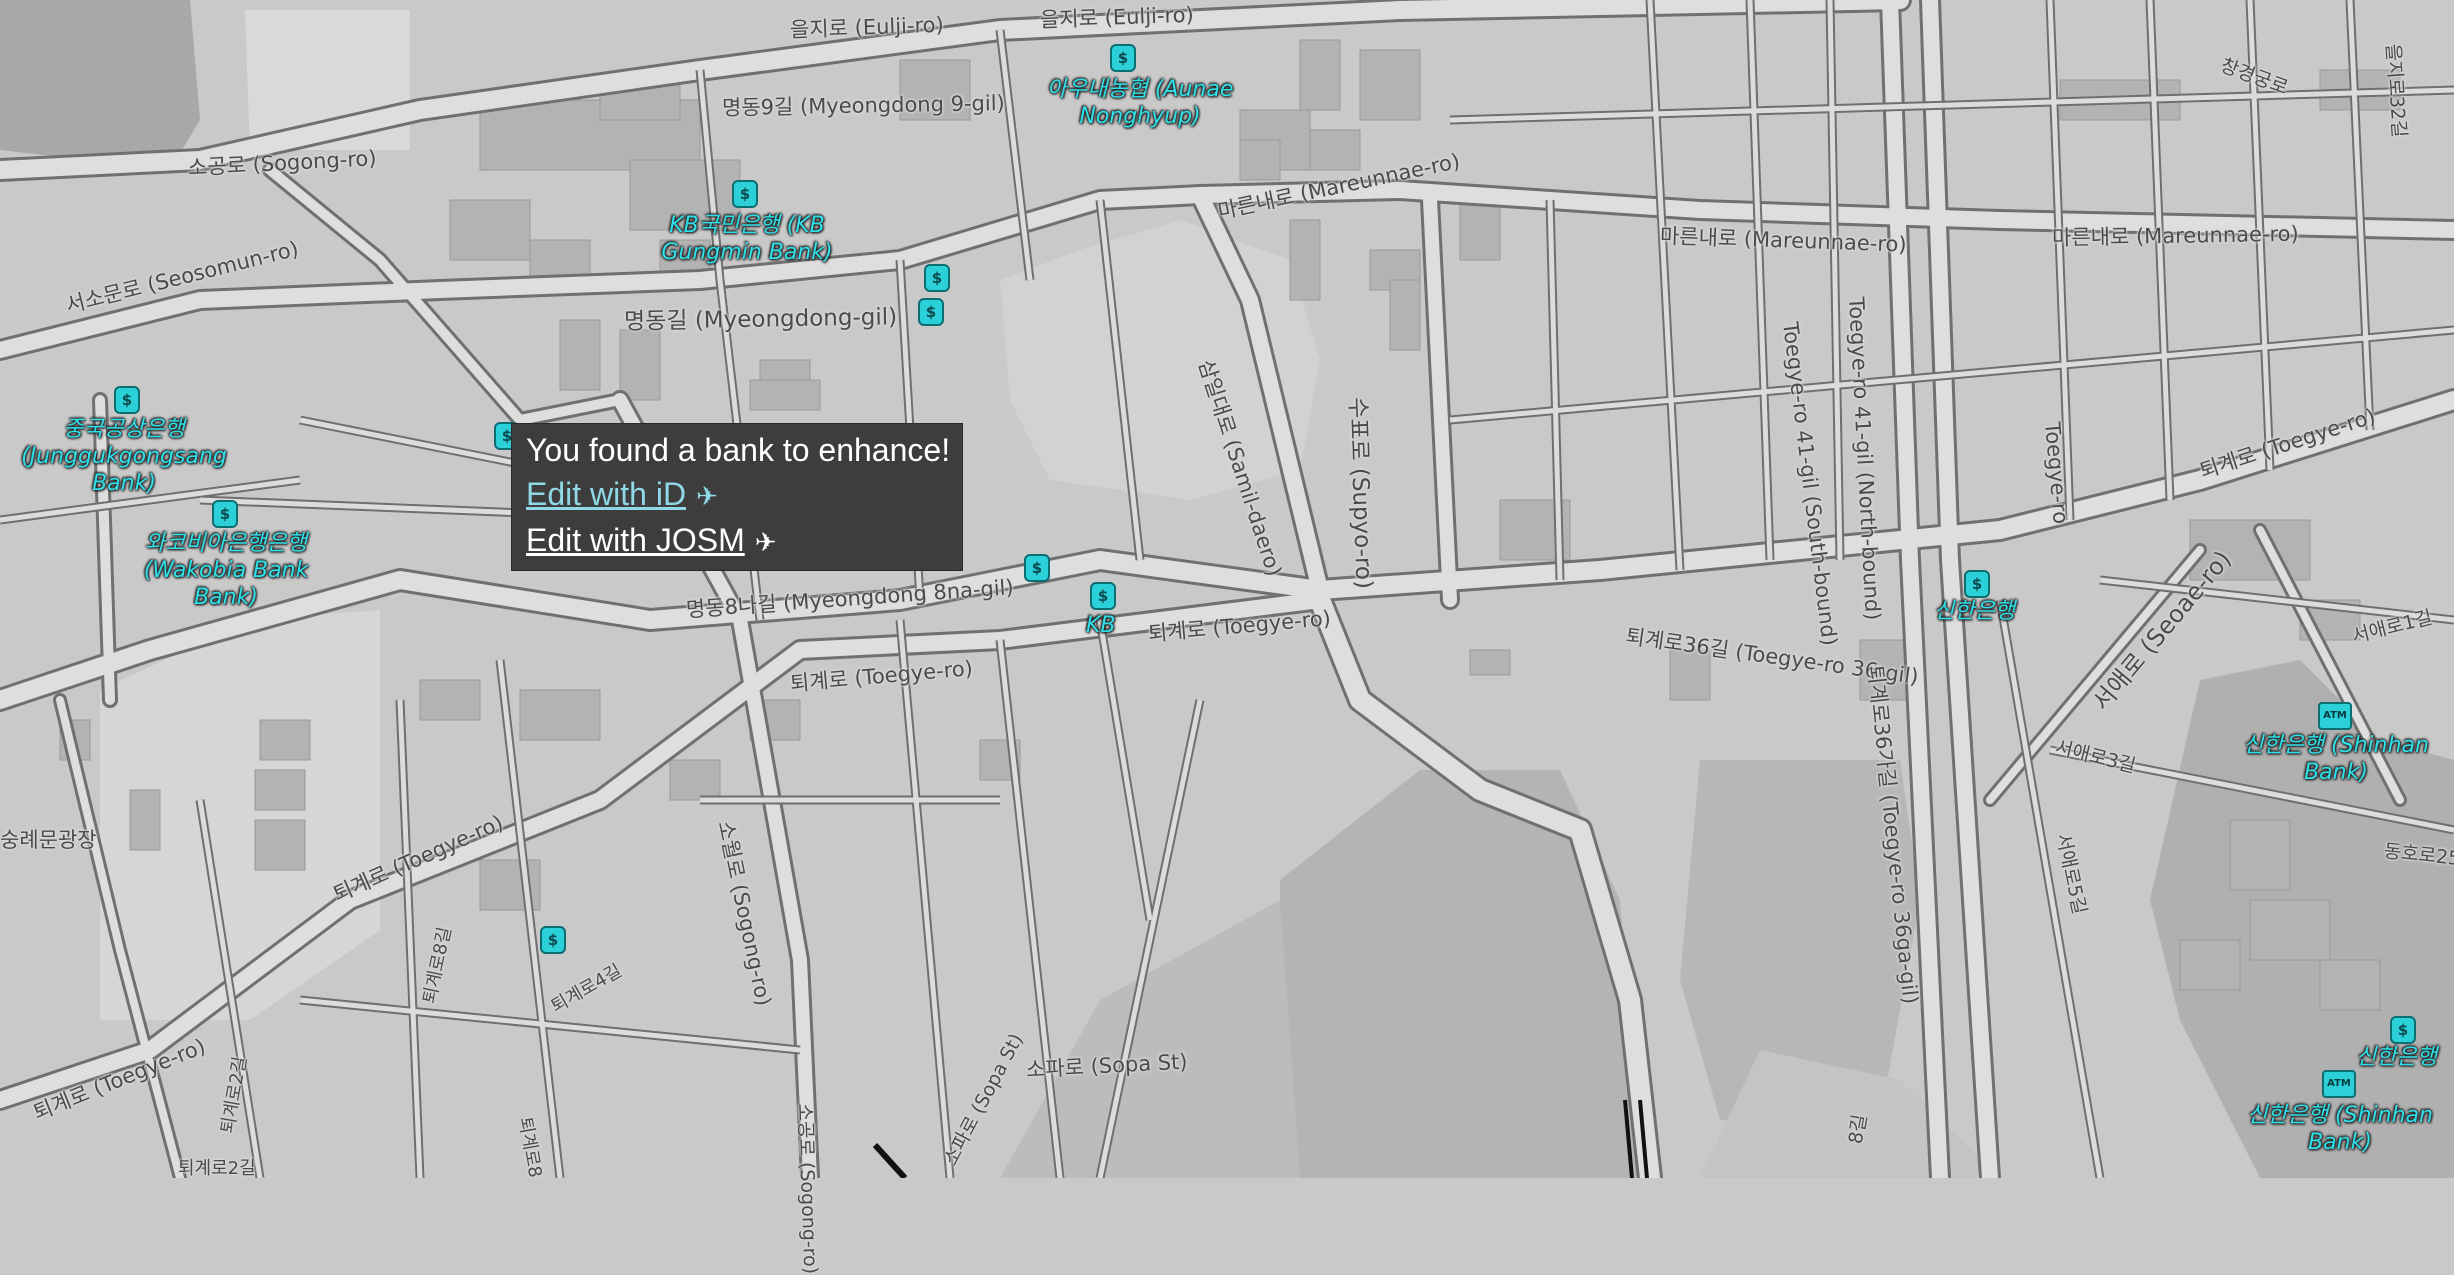 The width and height of the screenshot is (2454, 1275). Describe the element at coordinates (553, 940) in the screenshot. I see `bank-icon-southwest: $` at that location.